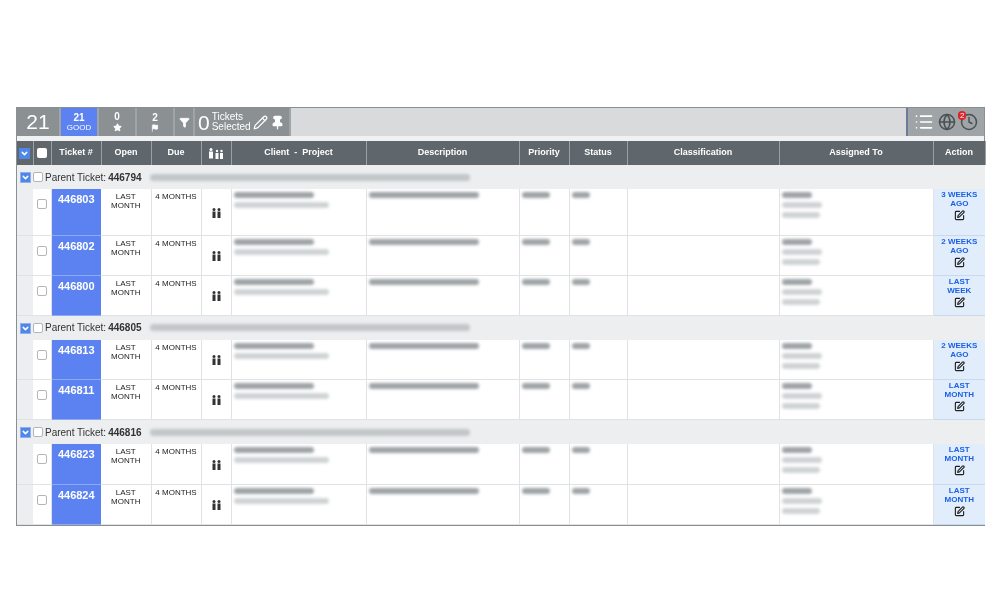 This screenshot has width=1001, height=601. I want to click on ticket-number: 446803, so click(76, 212).